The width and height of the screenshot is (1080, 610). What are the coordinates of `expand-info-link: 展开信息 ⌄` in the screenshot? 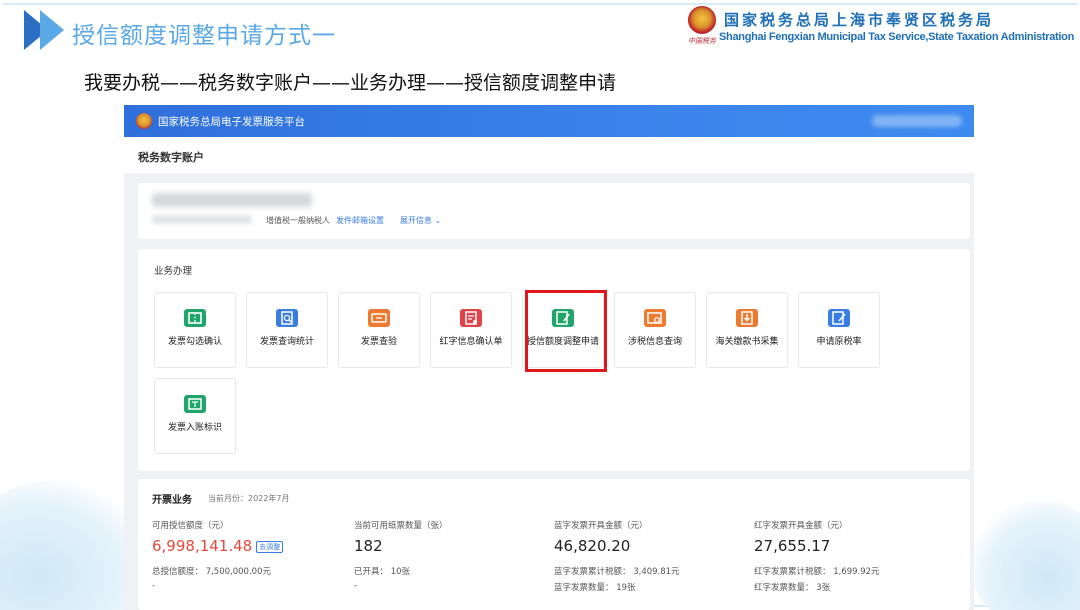 It's located at (420, 220).